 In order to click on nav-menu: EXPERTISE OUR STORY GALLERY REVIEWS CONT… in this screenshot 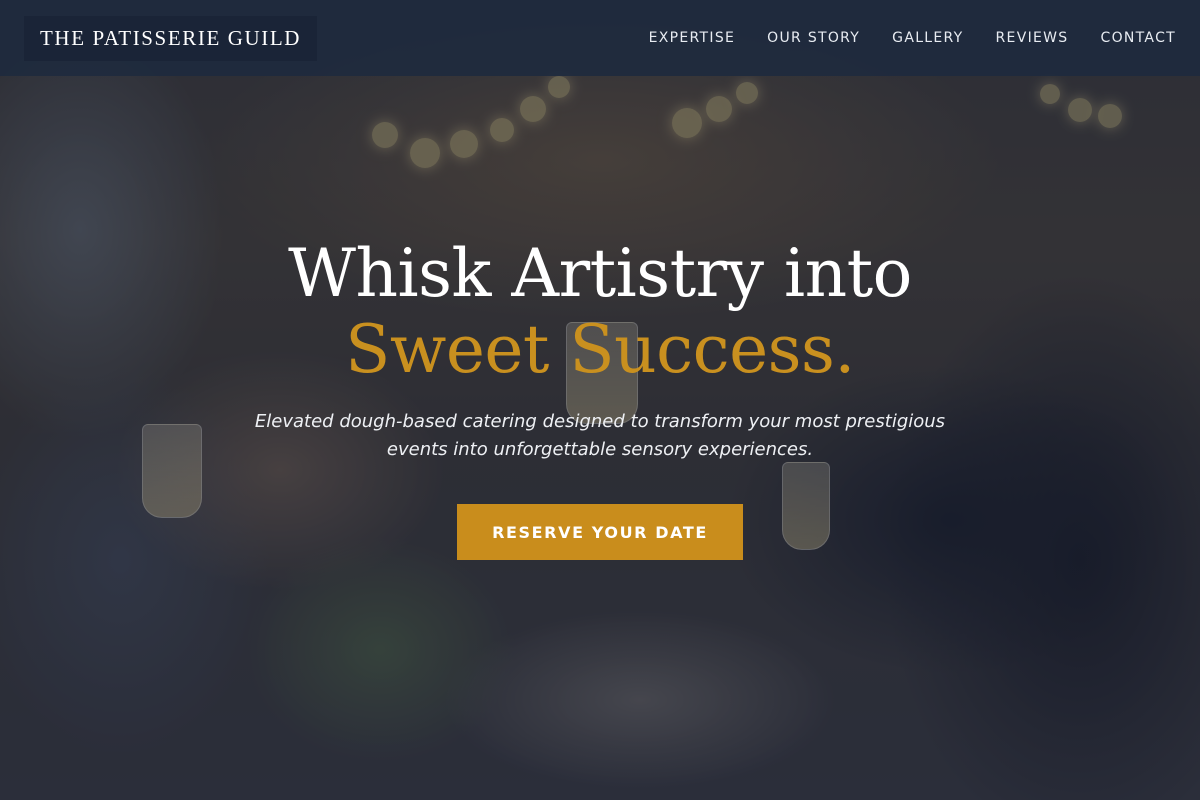, I will do `click(896, 38)`.